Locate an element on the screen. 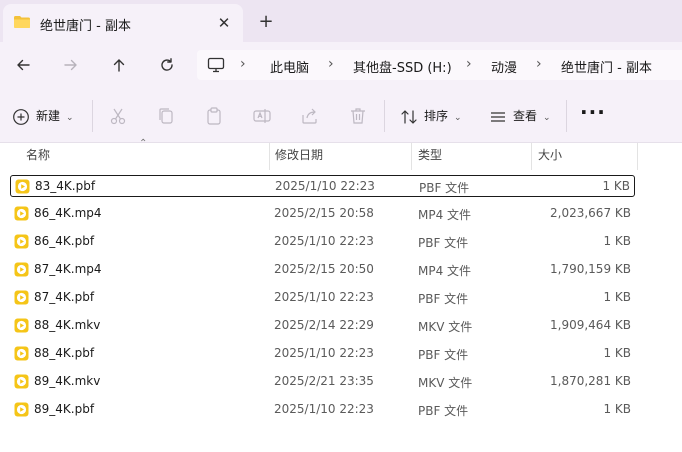  arrow-up-icon is located at coordinates (119, 65).